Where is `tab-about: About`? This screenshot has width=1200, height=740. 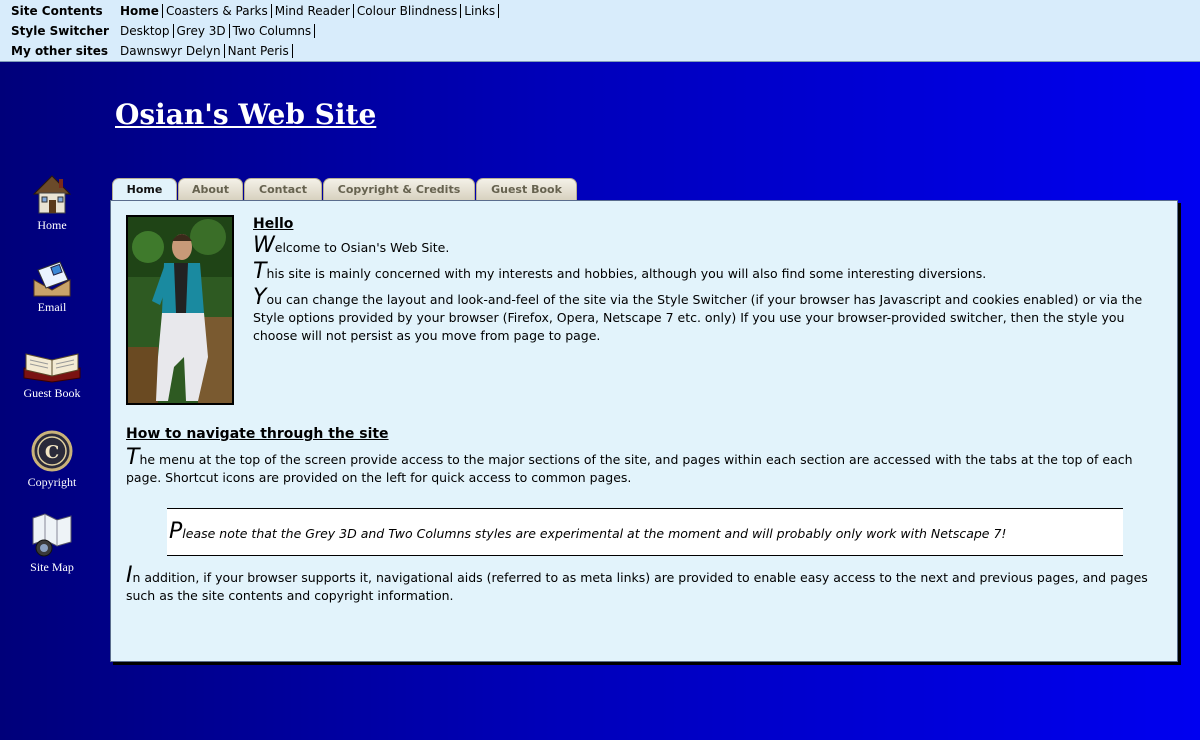
tab-about: About is located at coordinates (210, 189).